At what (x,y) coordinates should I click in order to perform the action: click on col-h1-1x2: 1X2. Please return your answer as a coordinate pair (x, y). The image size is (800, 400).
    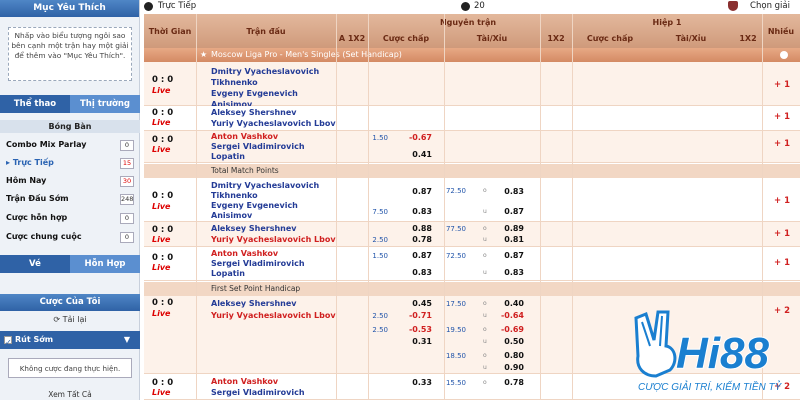
    Looking at the image, I should click on (748, 38).